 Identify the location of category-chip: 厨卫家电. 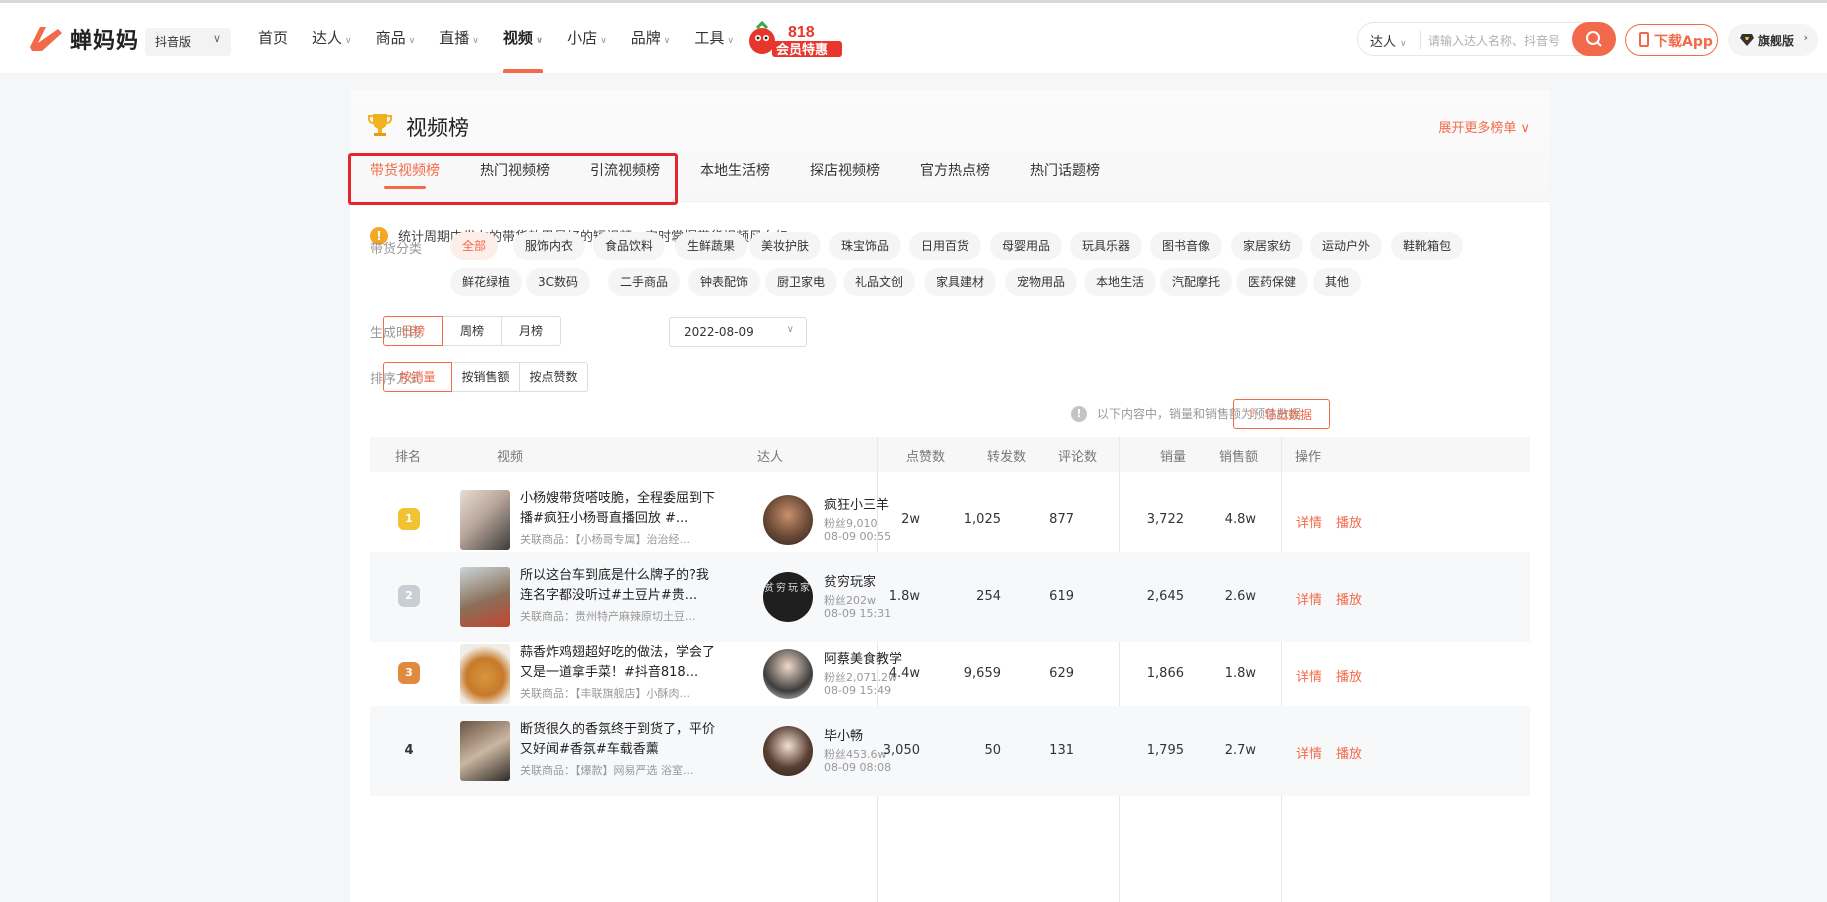
(801, 282).